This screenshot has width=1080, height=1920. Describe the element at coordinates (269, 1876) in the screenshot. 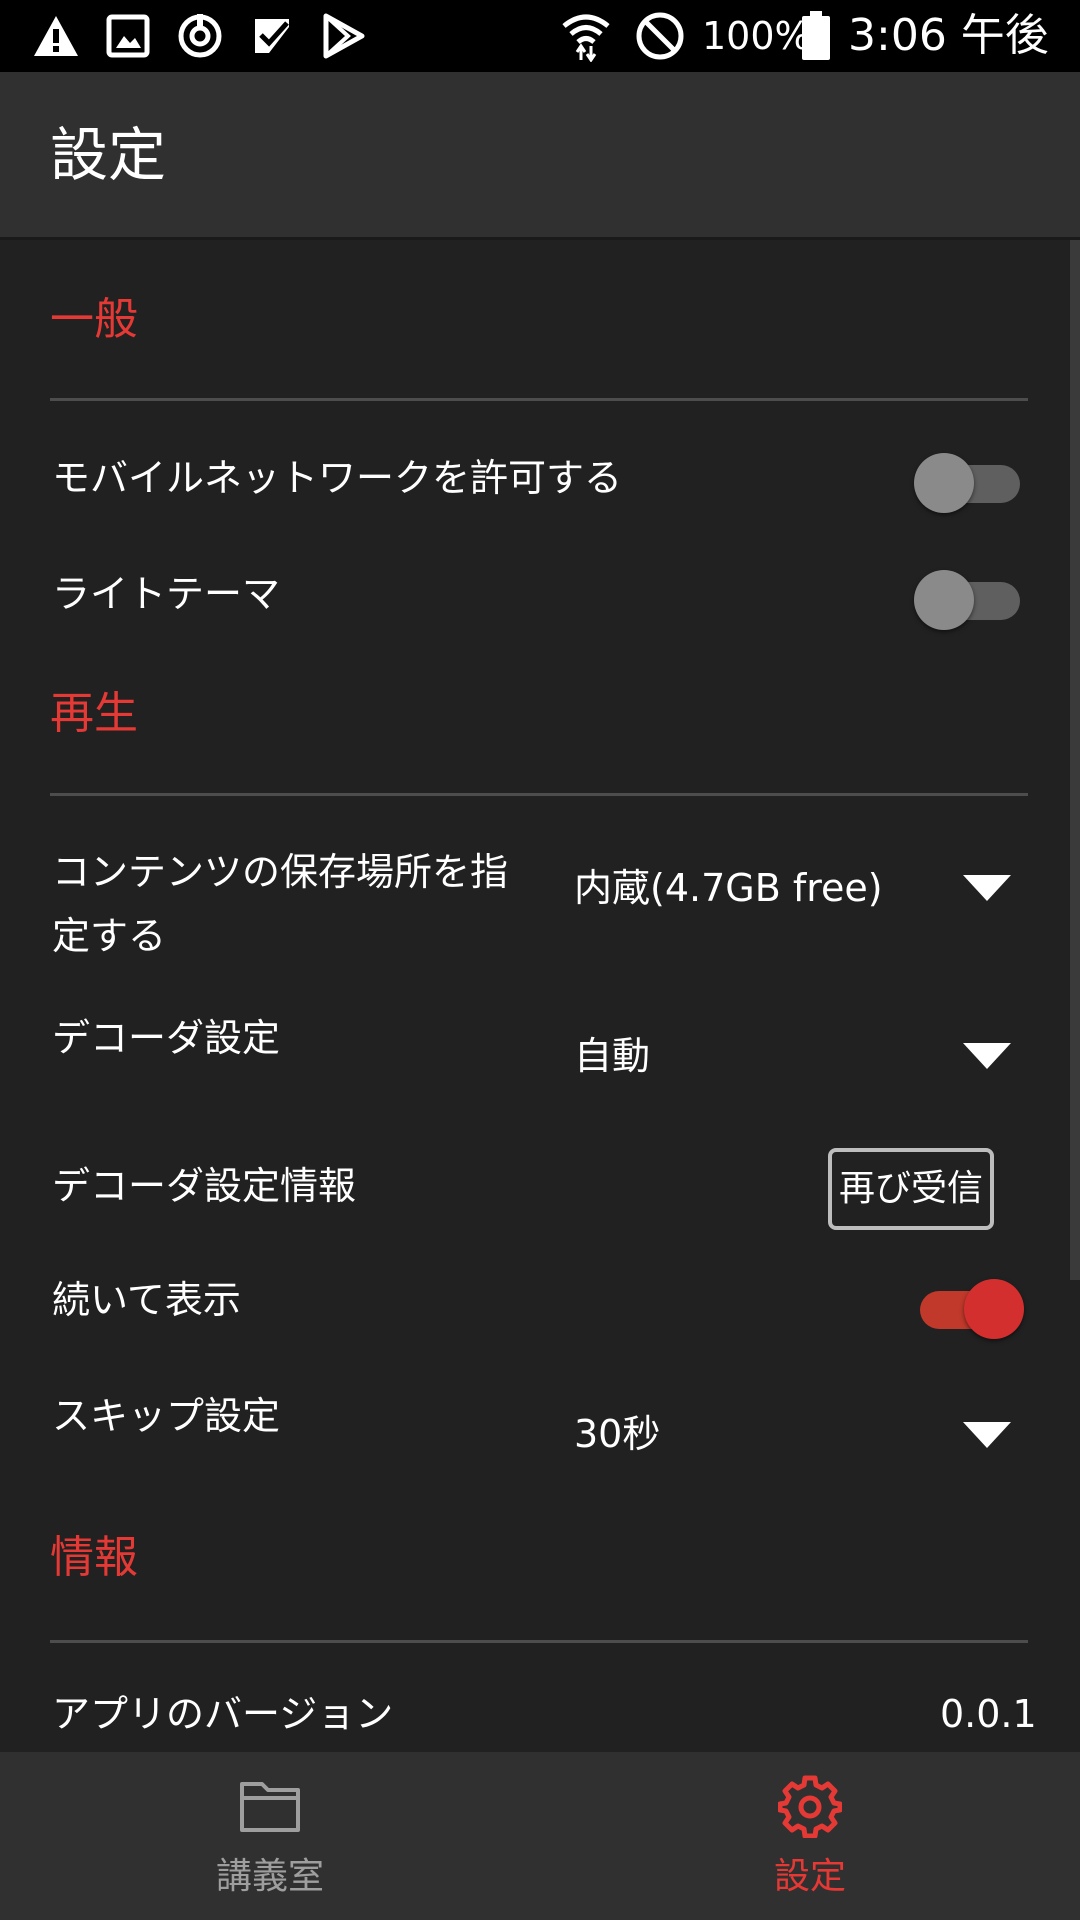

I see `nav-label: 講義室` at that location.